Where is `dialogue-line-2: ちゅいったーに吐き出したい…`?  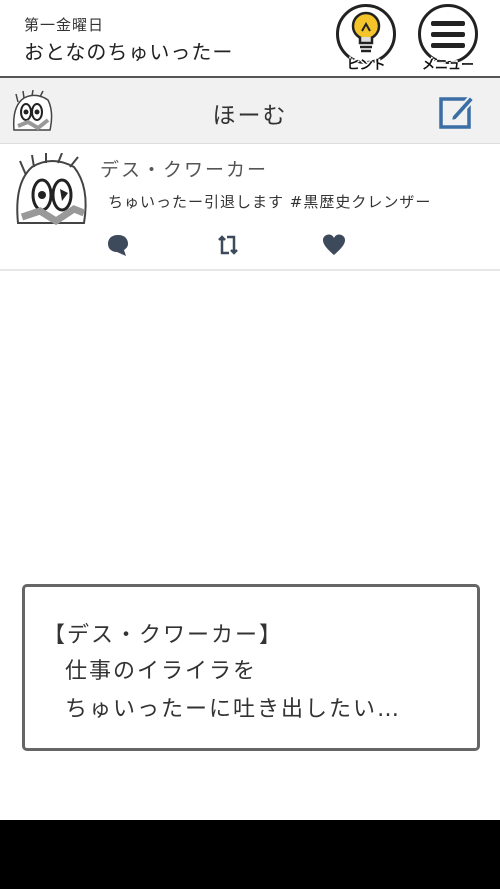
dialogue-line-2: ちゅいったーに吐き出したい… is located at coordinates (233, 709).